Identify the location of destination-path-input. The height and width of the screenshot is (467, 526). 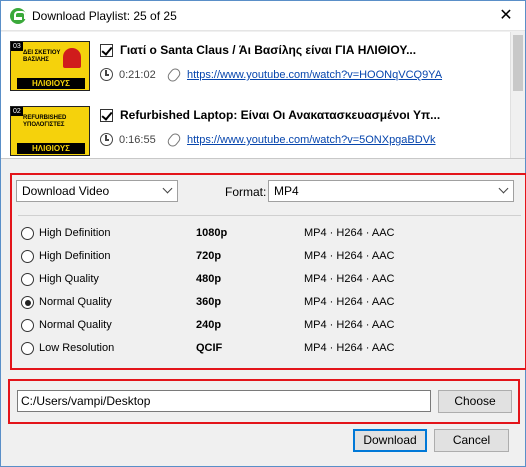
(224, 401).